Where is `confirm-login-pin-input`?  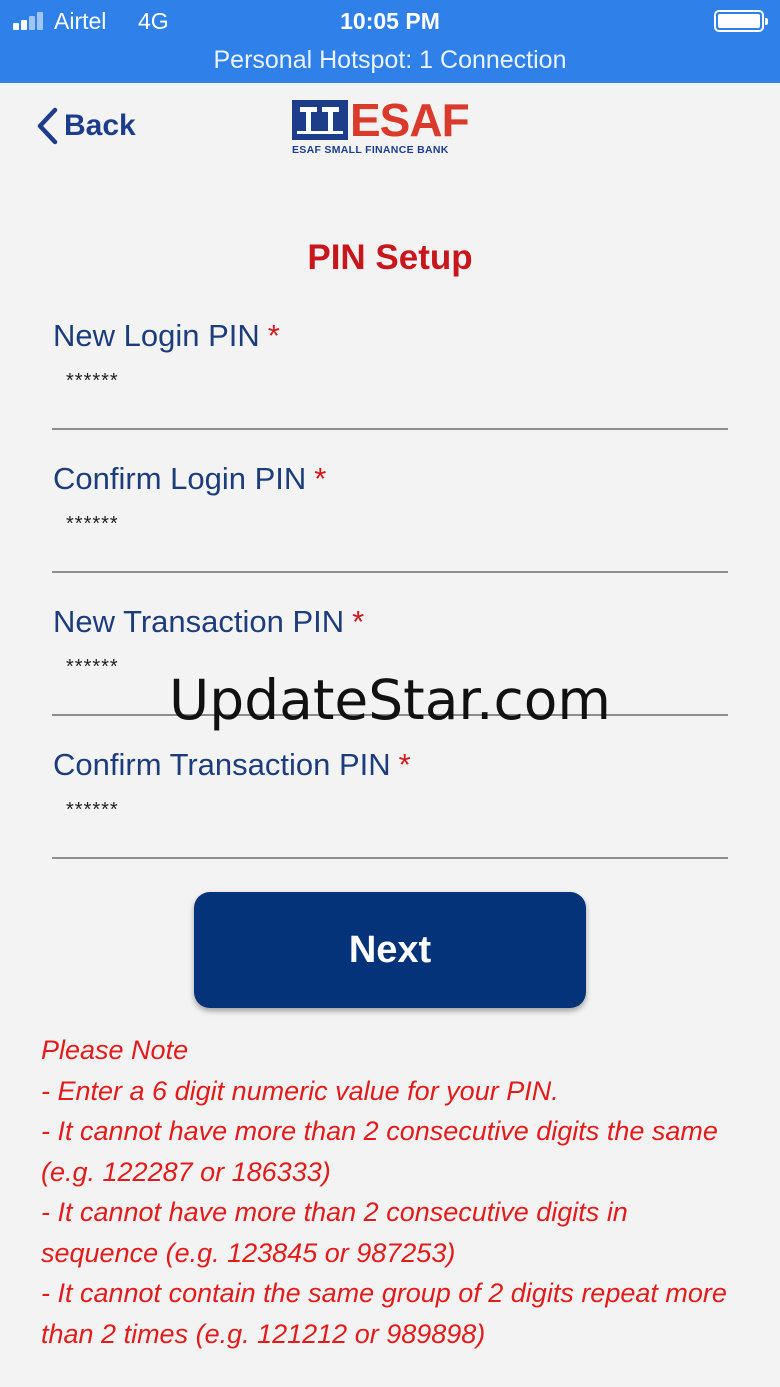 confirm-login-pin-input is located at coordinates (366, 524).